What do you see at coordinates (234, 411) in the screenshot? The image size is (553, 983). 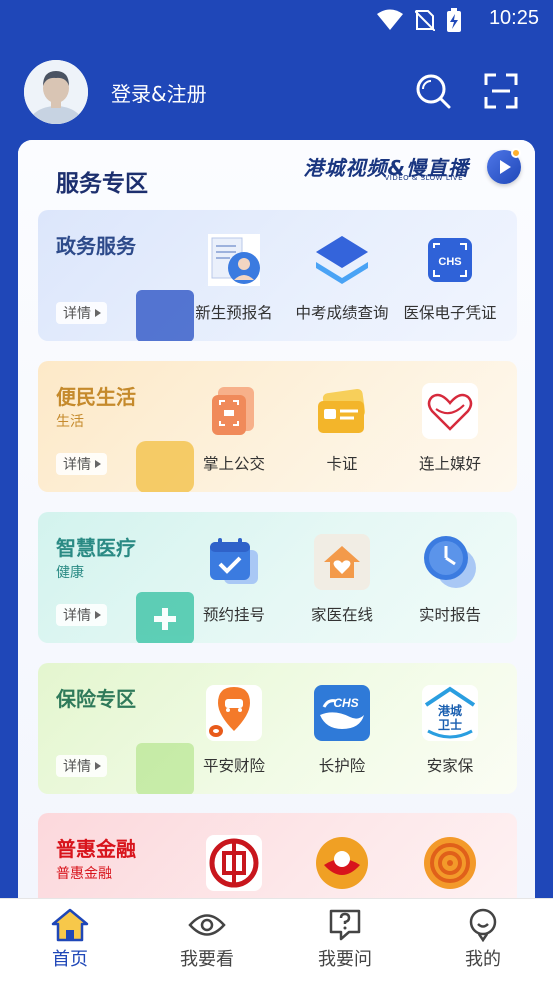 I see `bus-card-icon` at bounding box center [234, 411].